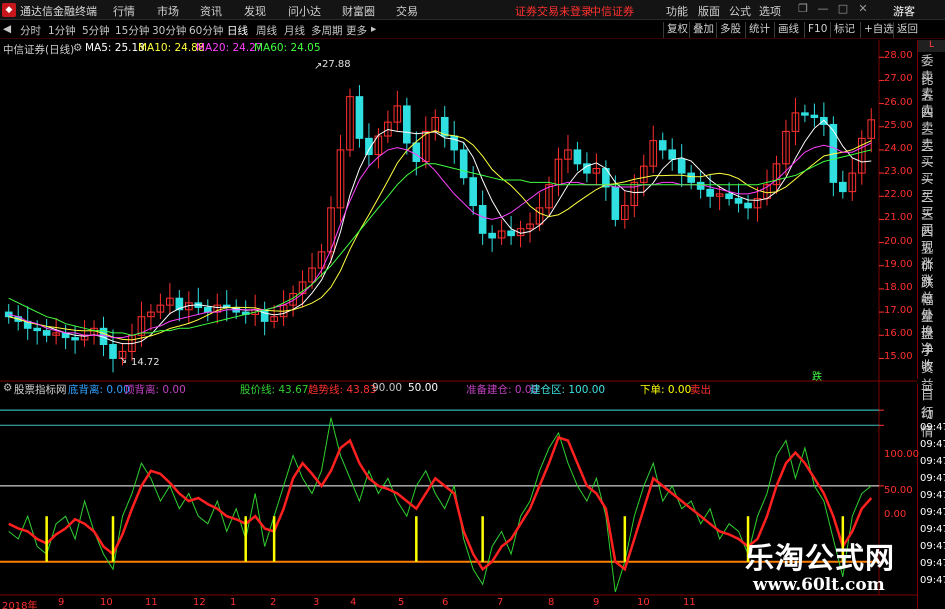  What do you see at coordinates (898, 102) in the screenshot?
I see `price-axis-label: 26.00` at bounding box center [898, 102].